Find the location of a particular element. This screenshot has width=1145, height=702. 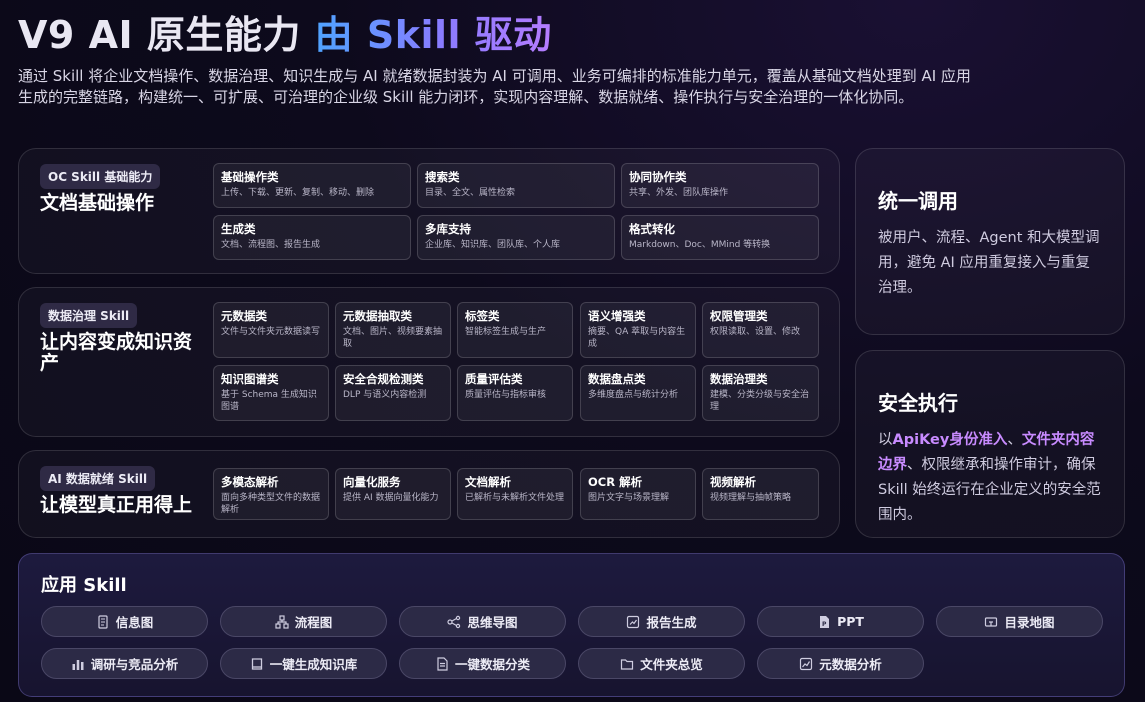

pill-label: 目录地图 is located at coordinates (1029, 622).